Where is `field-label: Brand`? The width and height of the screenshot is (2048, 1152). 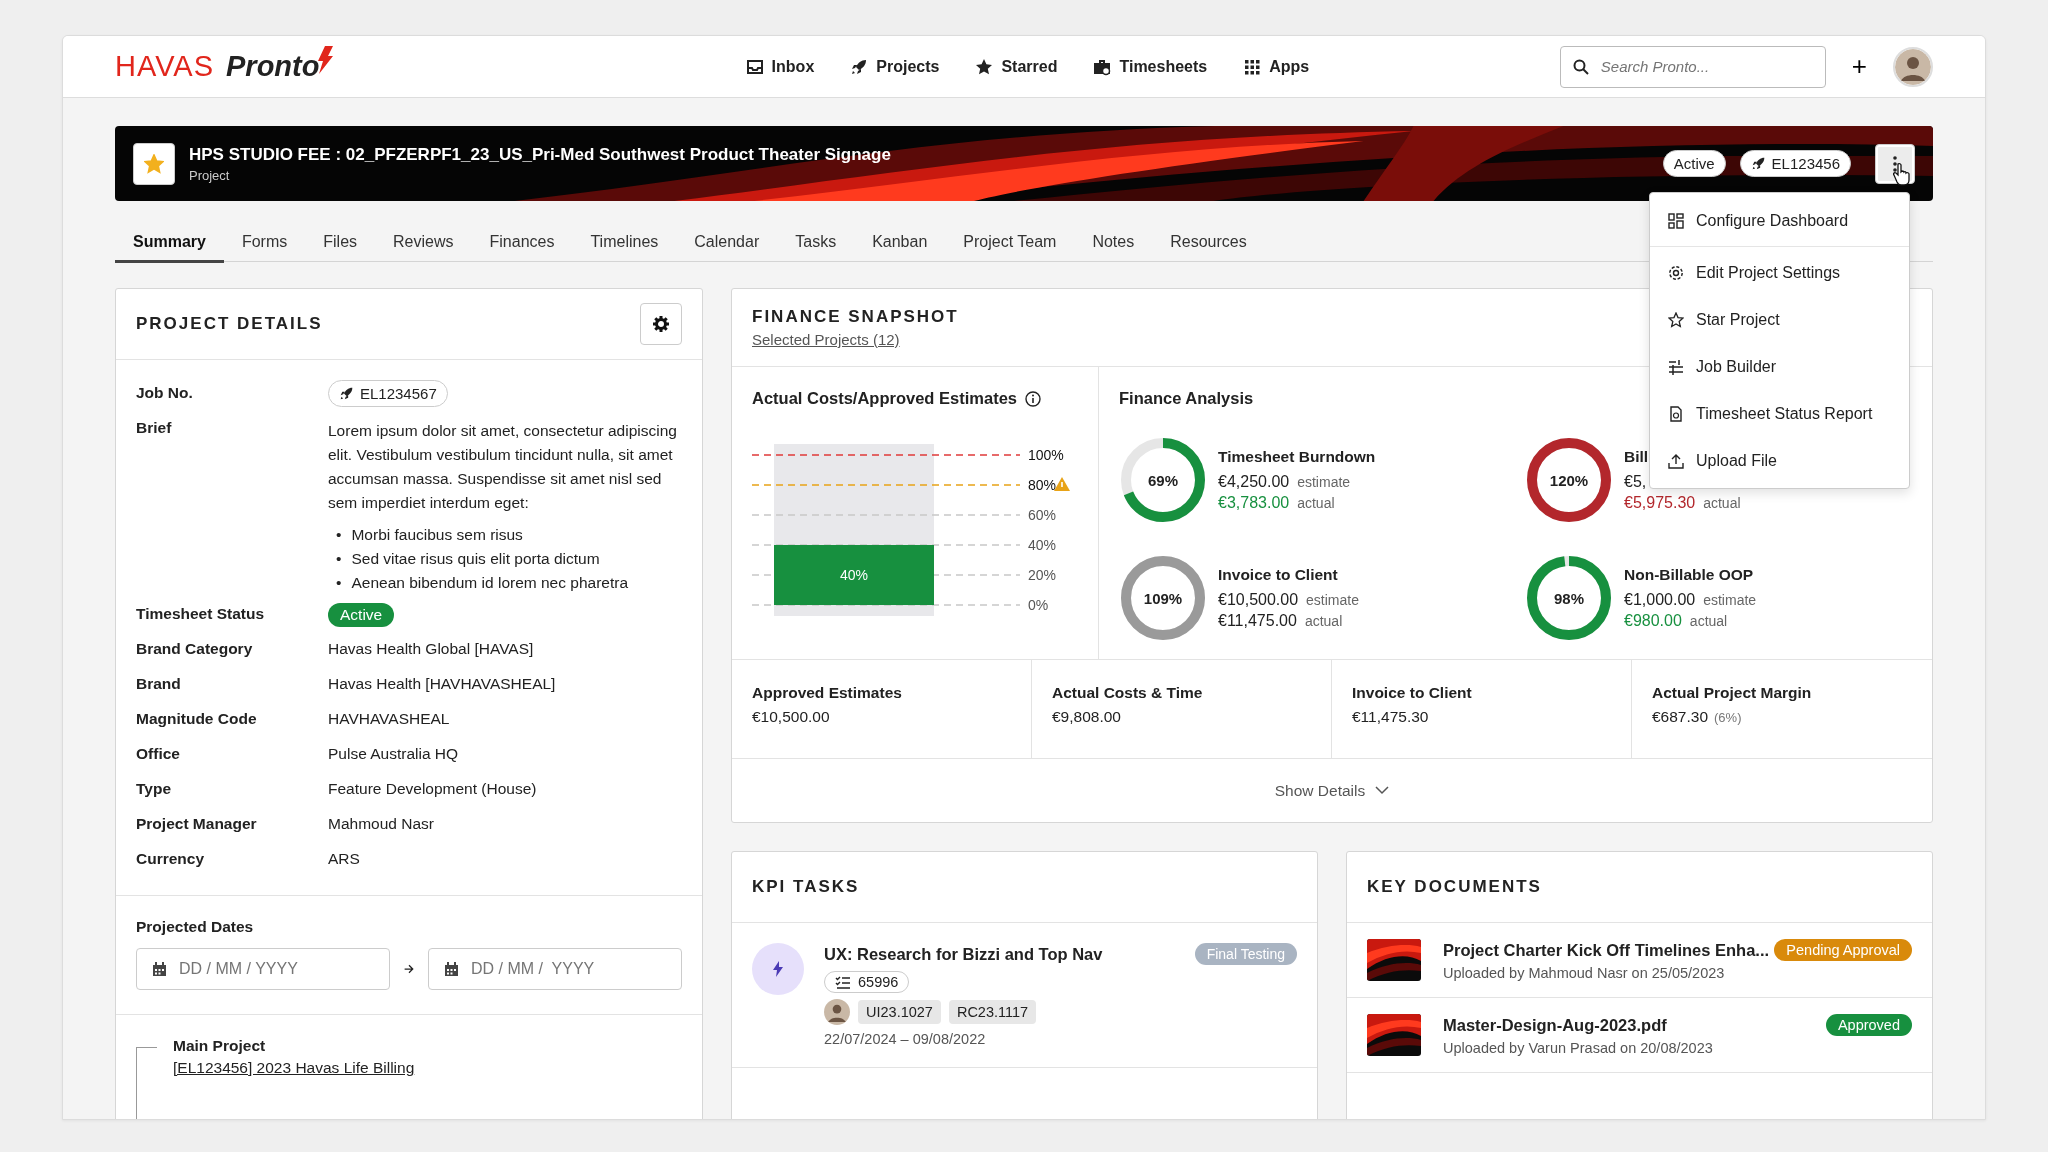
field-label: Brand is located at coordinates (159, 683).